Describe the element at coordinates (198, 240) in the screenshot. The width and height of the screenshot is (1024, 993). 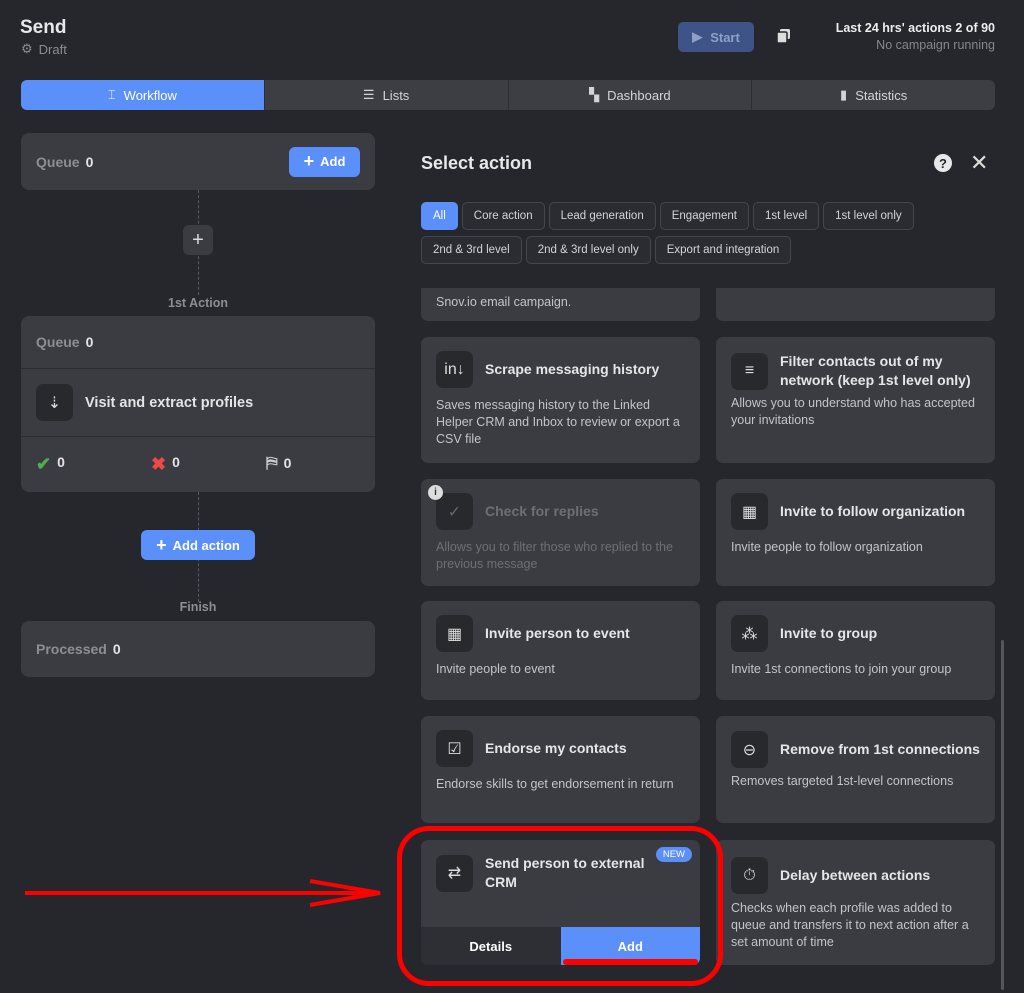
I see `insert-step-button: +` at that location.